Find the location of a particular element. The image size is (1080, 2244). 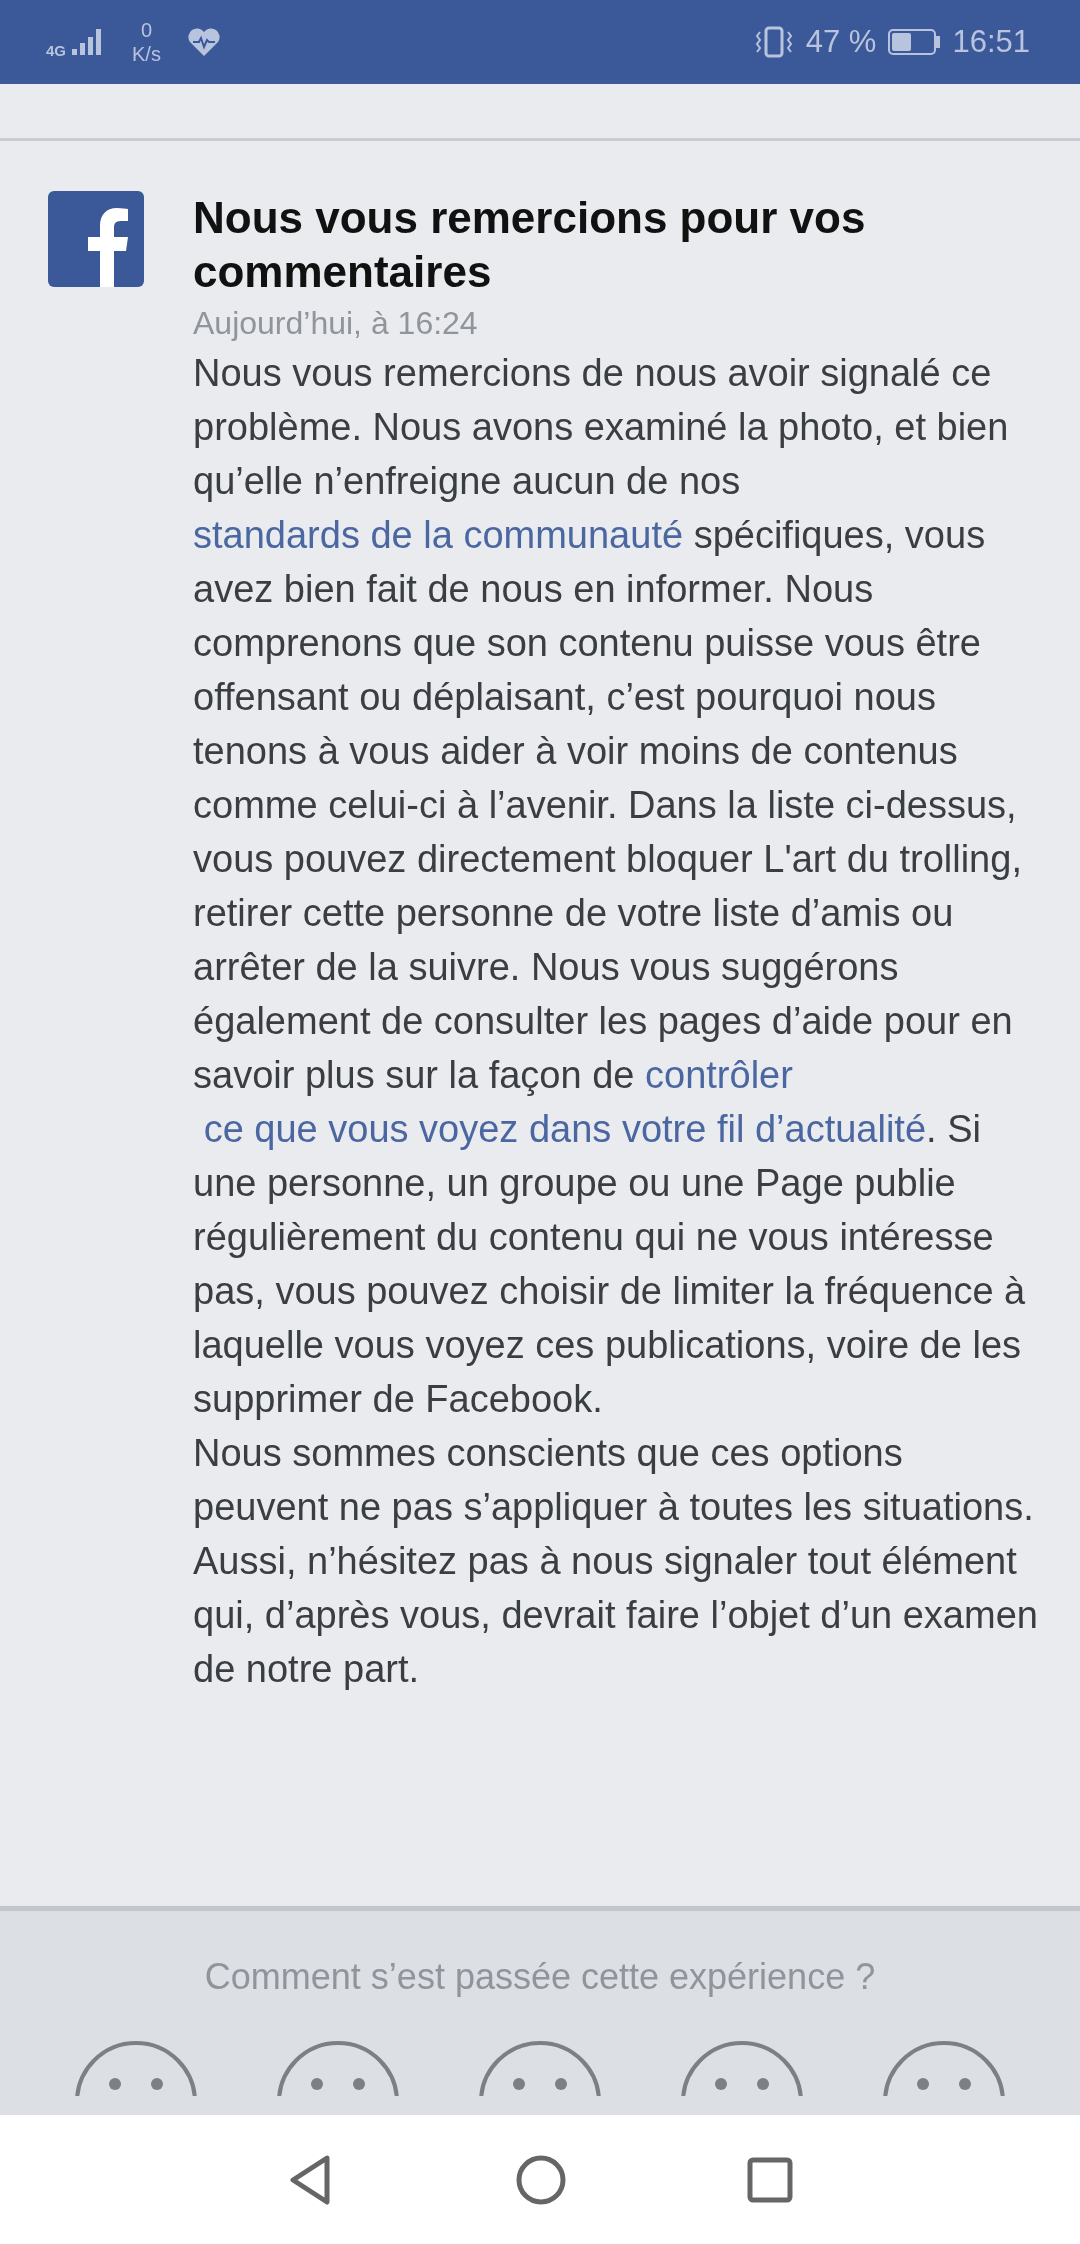

speed-value: 0 is located at coordinates (146, 30).